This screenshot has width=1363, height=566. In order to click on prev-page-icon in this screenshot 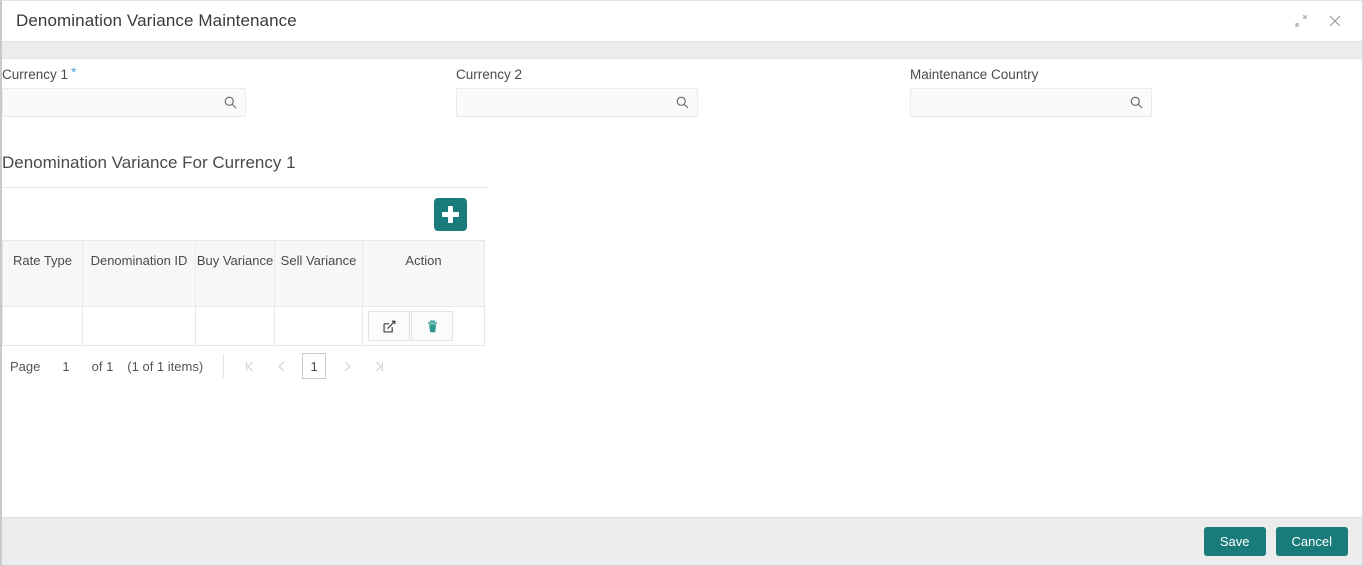, I will do `click(281, 366)`.